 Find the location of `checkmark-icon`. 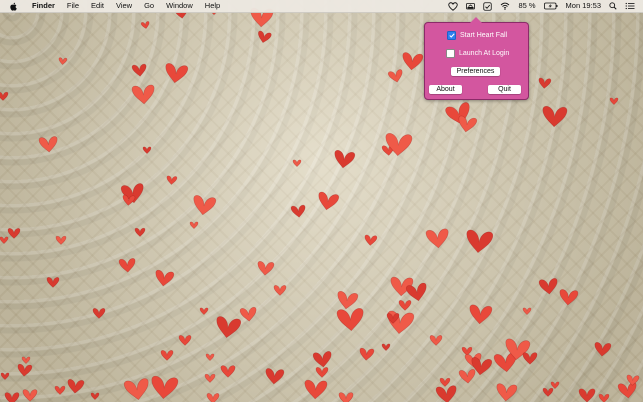

checkmark-icon is located at coordinates (451, 35).